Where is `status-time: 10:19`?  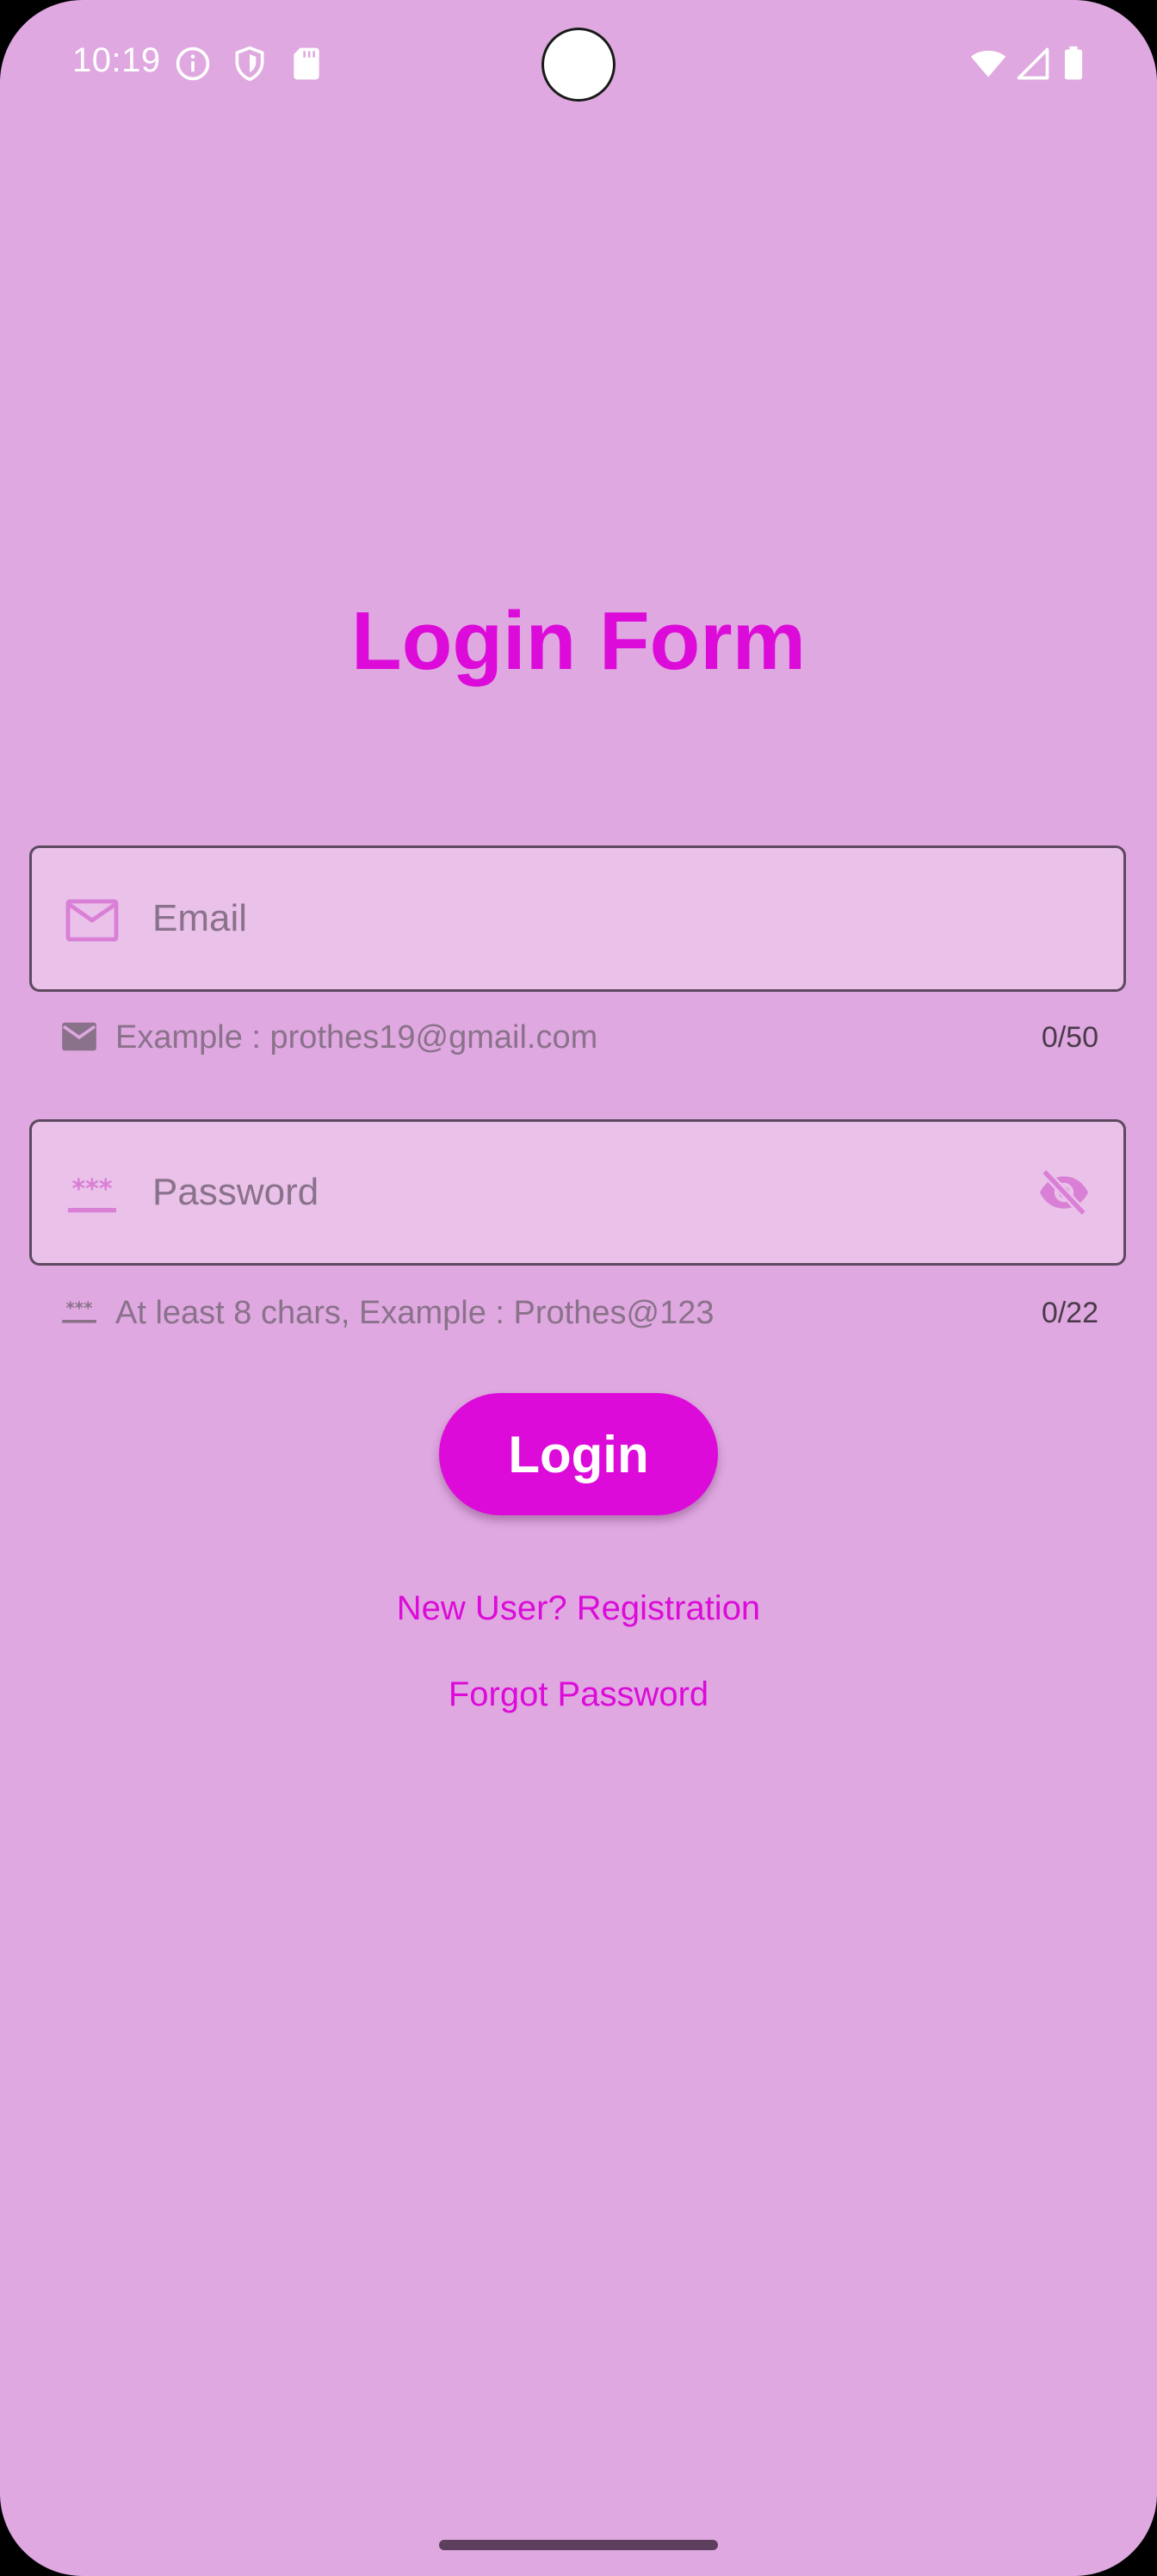
status-time: 10:19 is located at coordinates (117, 60).